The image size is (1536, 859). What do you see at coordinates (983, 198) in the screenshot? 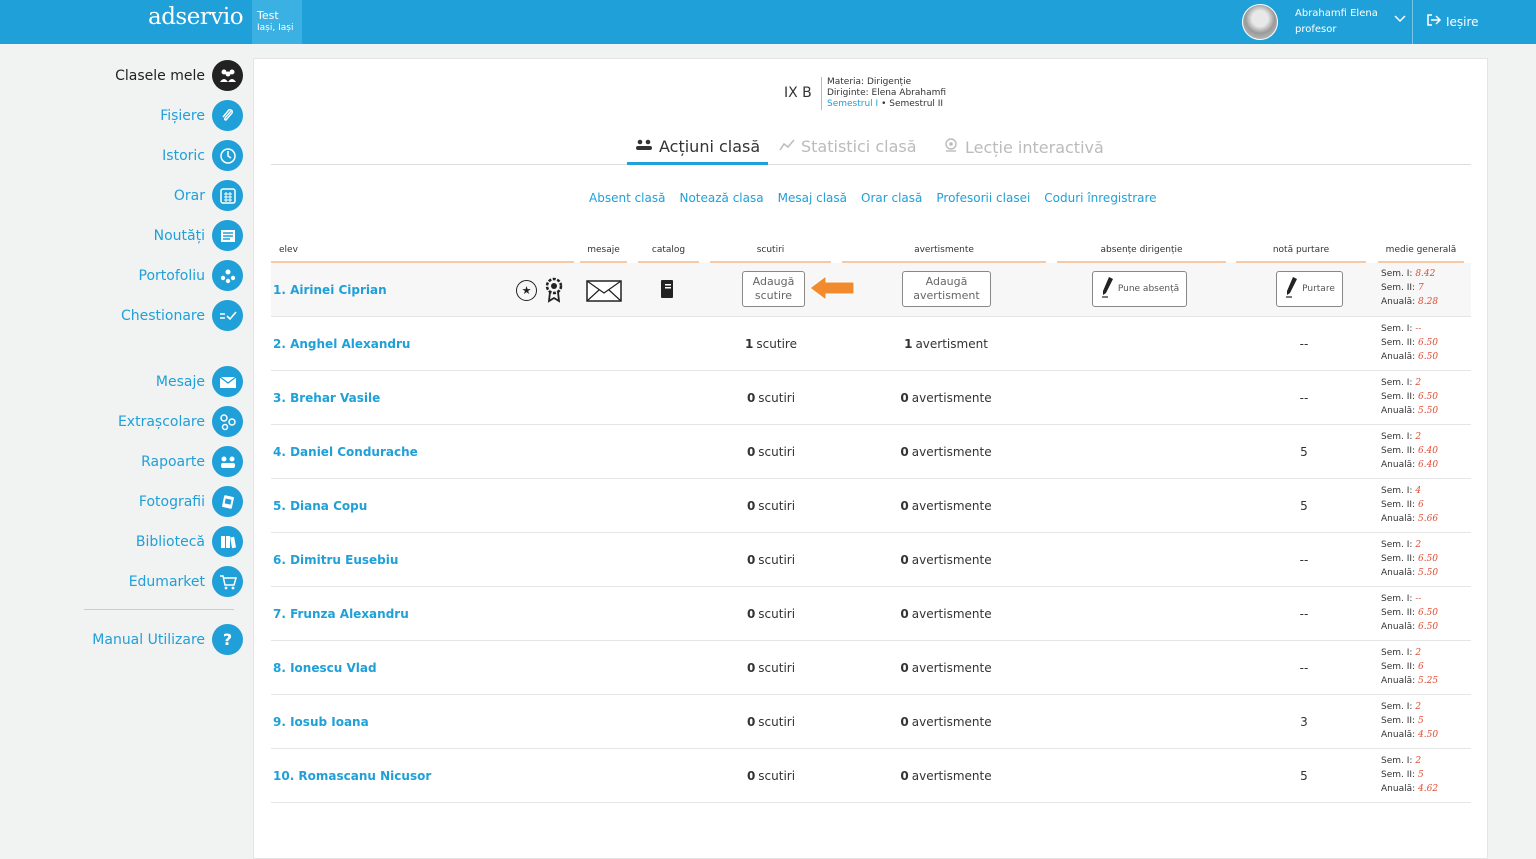
I see `class-teachers-link: Profesorii clasei` at bounding box center [983, 198].